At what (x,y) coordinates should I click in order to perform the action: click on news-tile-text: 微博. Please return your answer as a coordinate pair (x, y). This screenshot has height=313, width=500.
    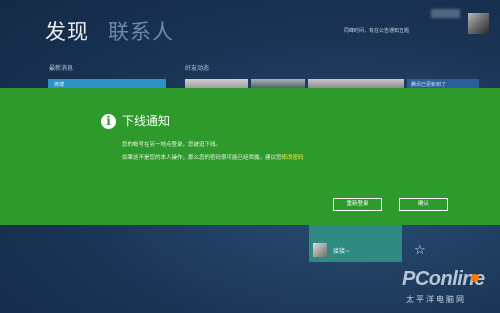
    Looking at the image, I should click on (59, 85).